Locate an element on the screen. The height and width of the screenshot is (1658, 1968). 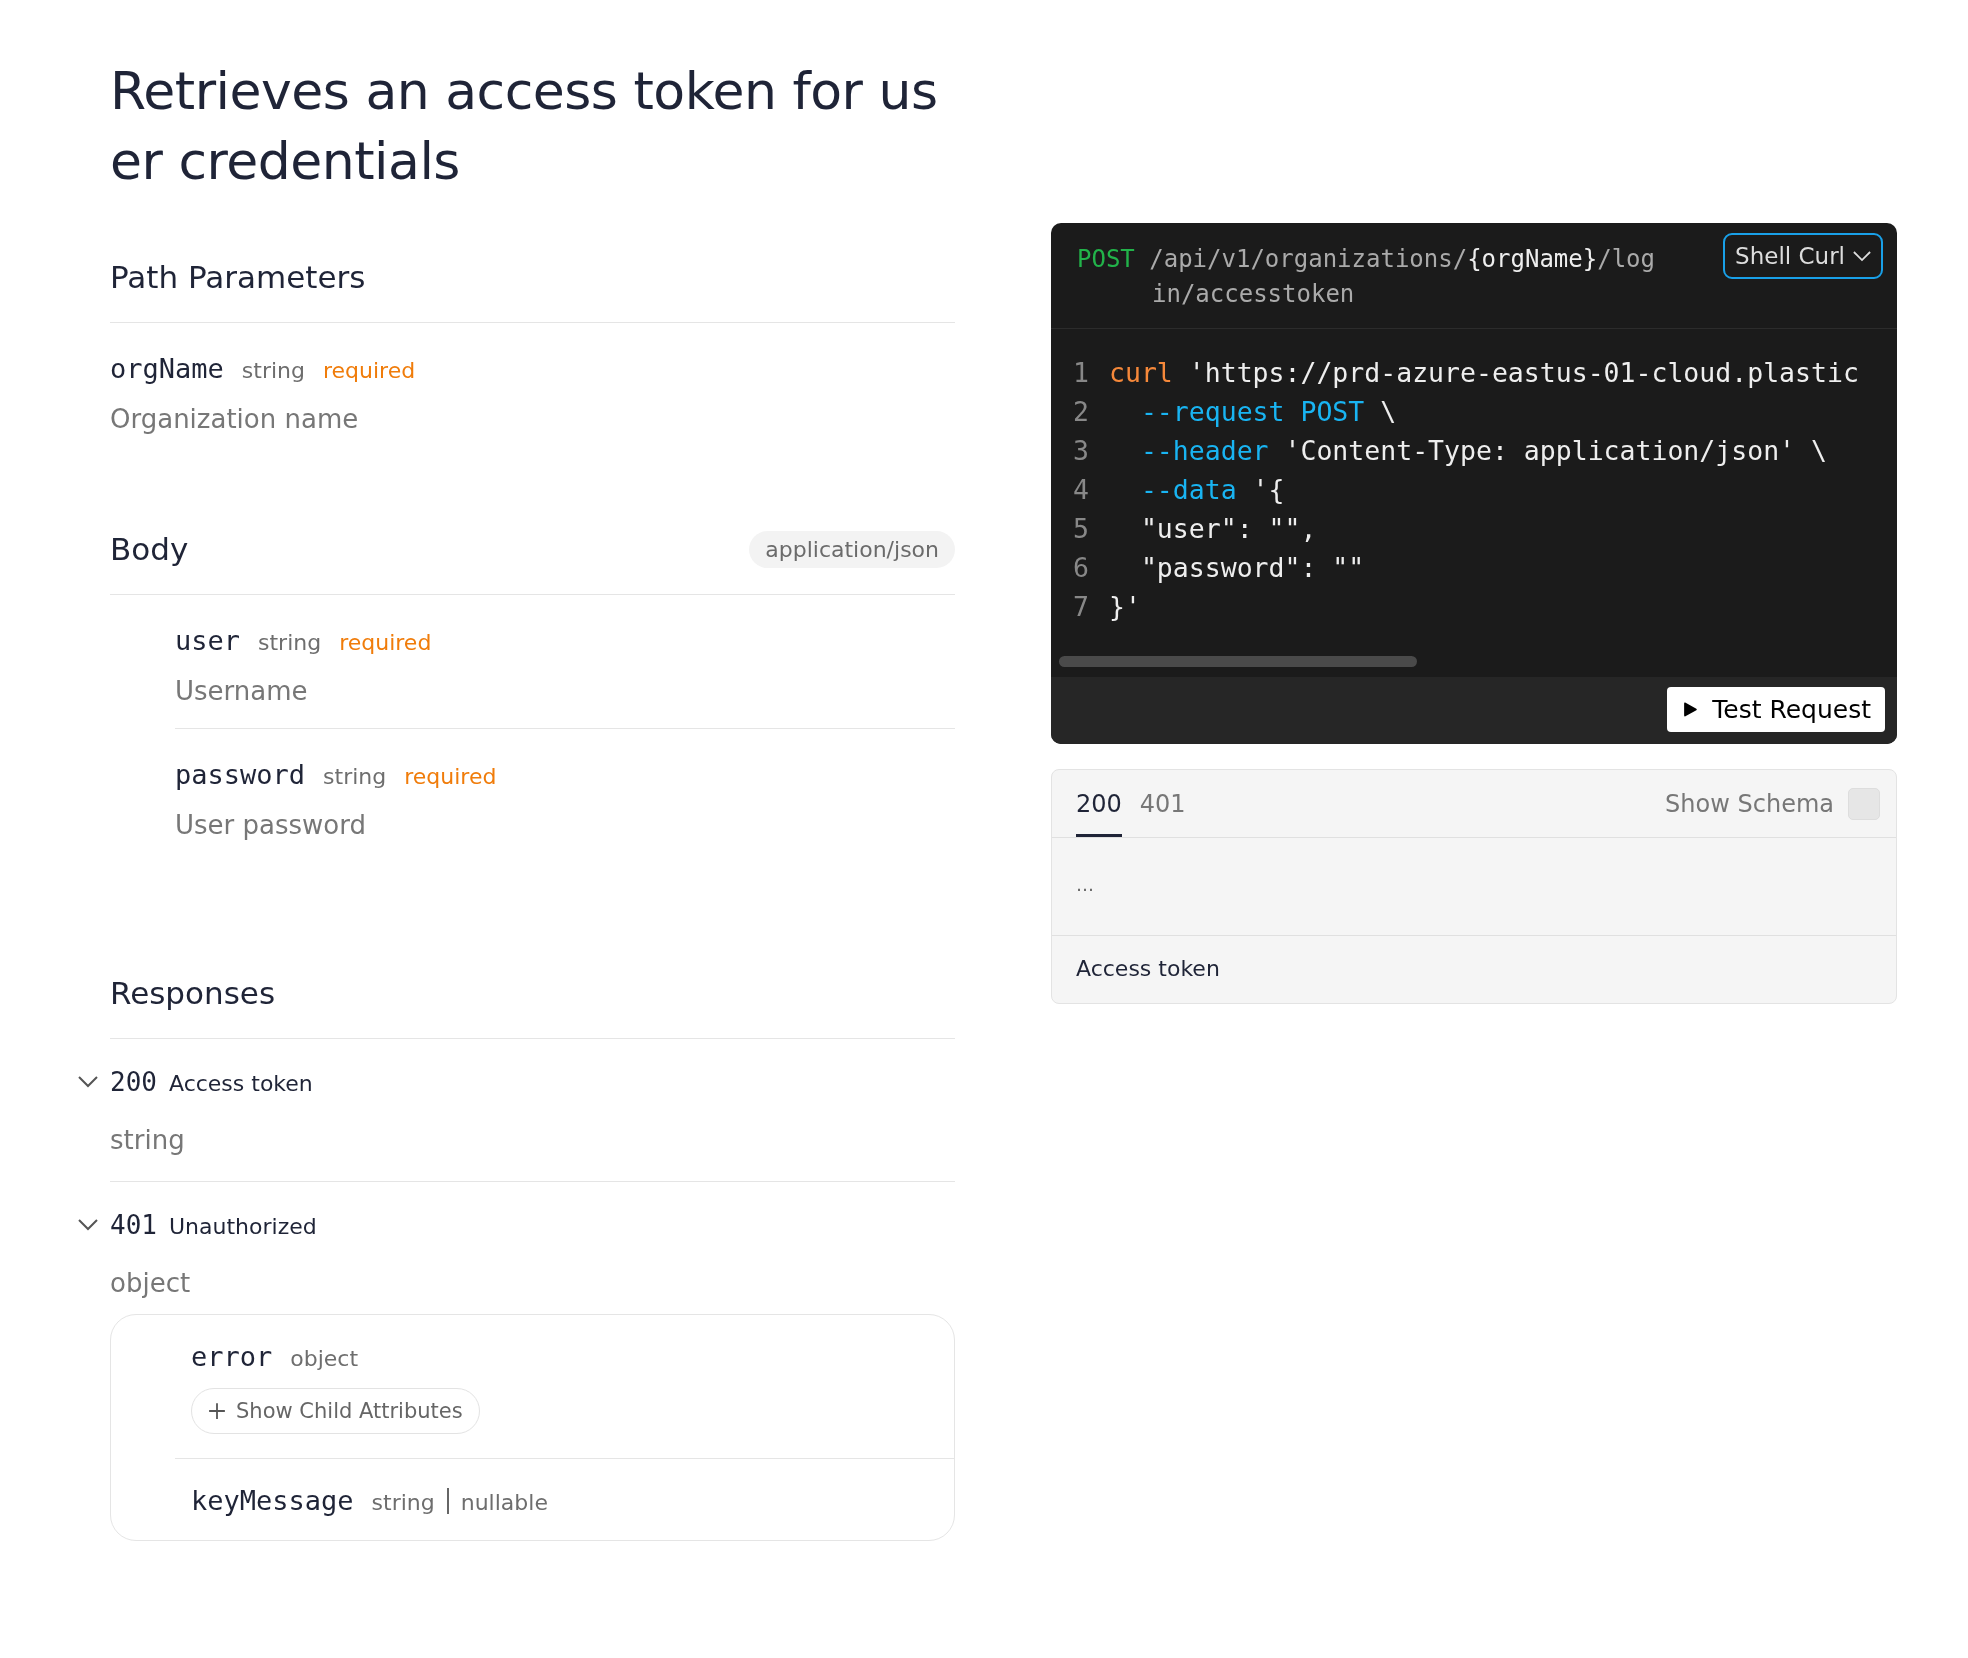
content-type-badge: application/json is located at coordinates (852, 549).